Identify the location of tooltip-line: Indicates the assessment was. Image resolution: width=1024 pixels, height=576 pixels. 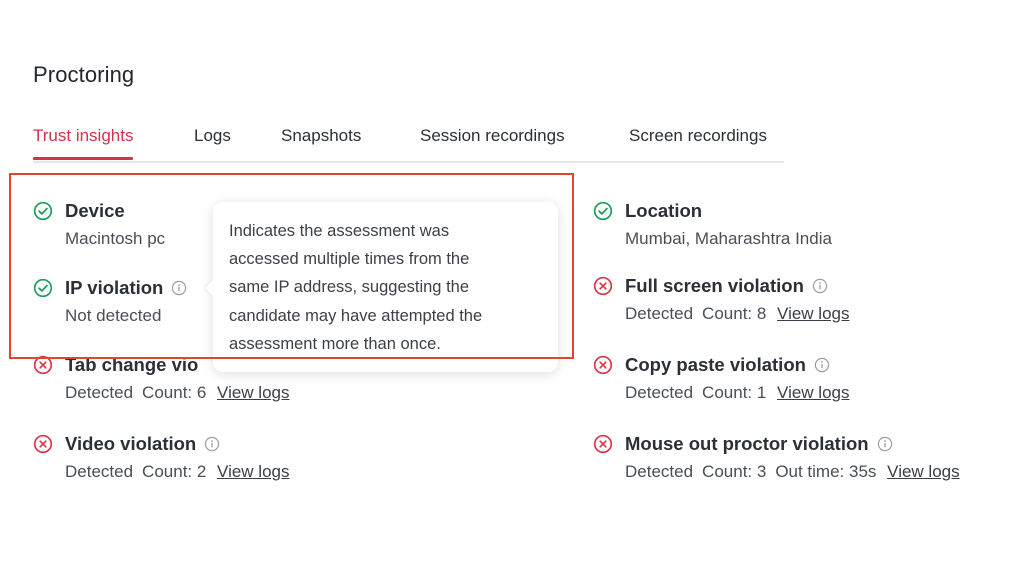
(339, 231).